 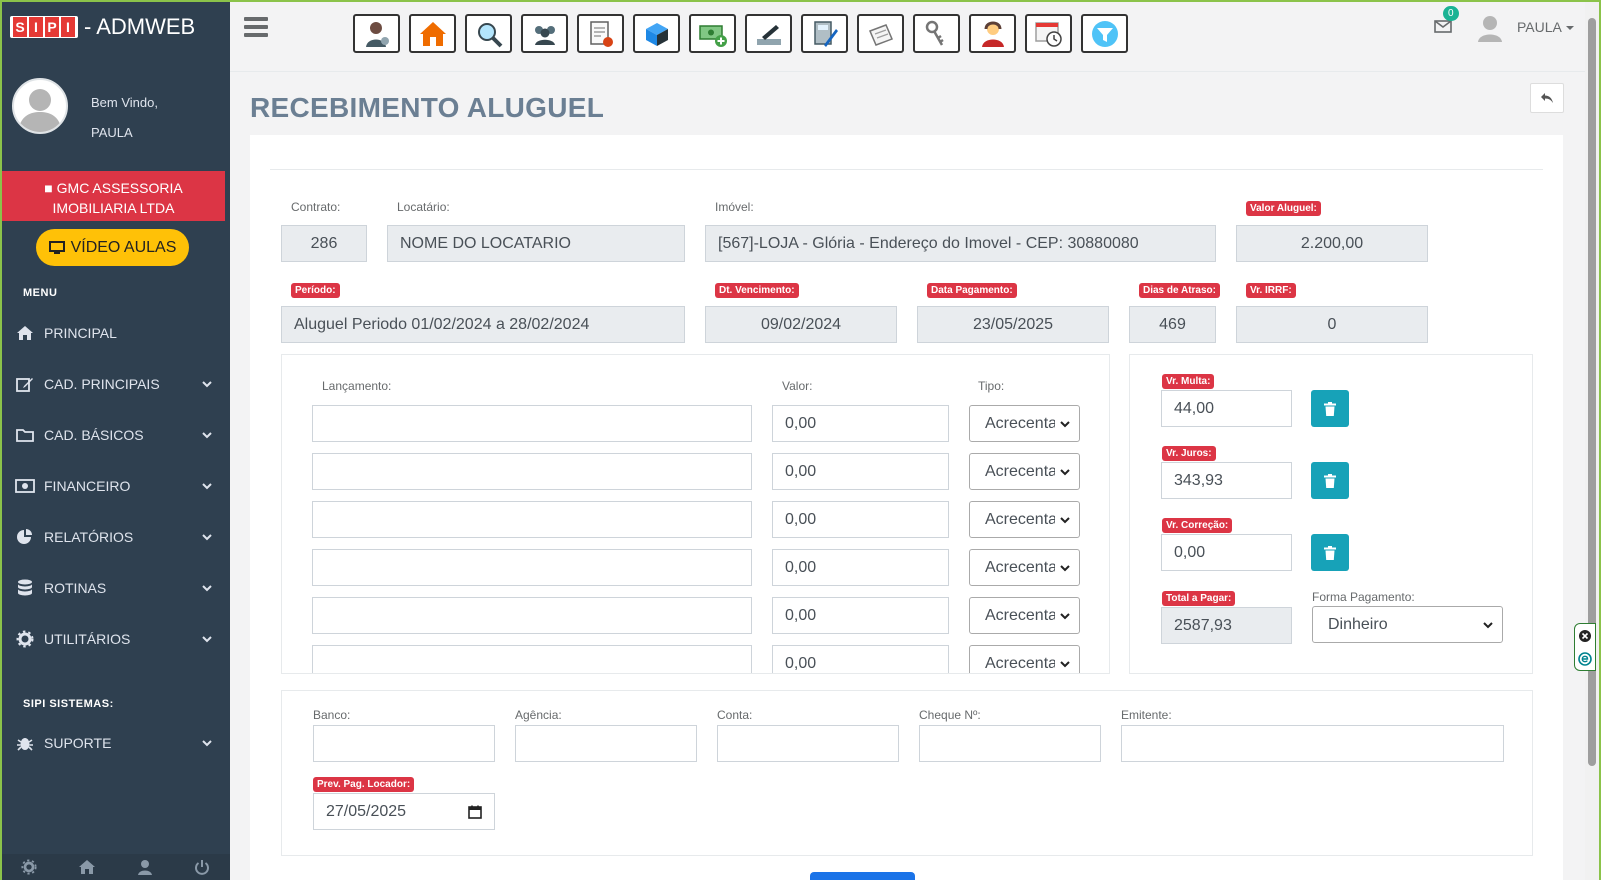 What do you see at coordinates (87, 867) in the screenshot?
I see `home-icon` at bounding box center [87, 867].